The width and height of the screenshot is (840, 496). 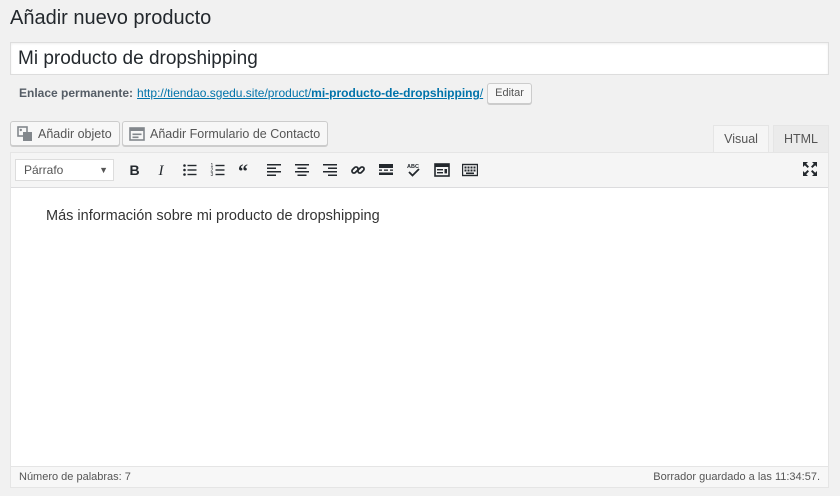 I want to click on blockquote-button: “, so click(x=246, y=170).